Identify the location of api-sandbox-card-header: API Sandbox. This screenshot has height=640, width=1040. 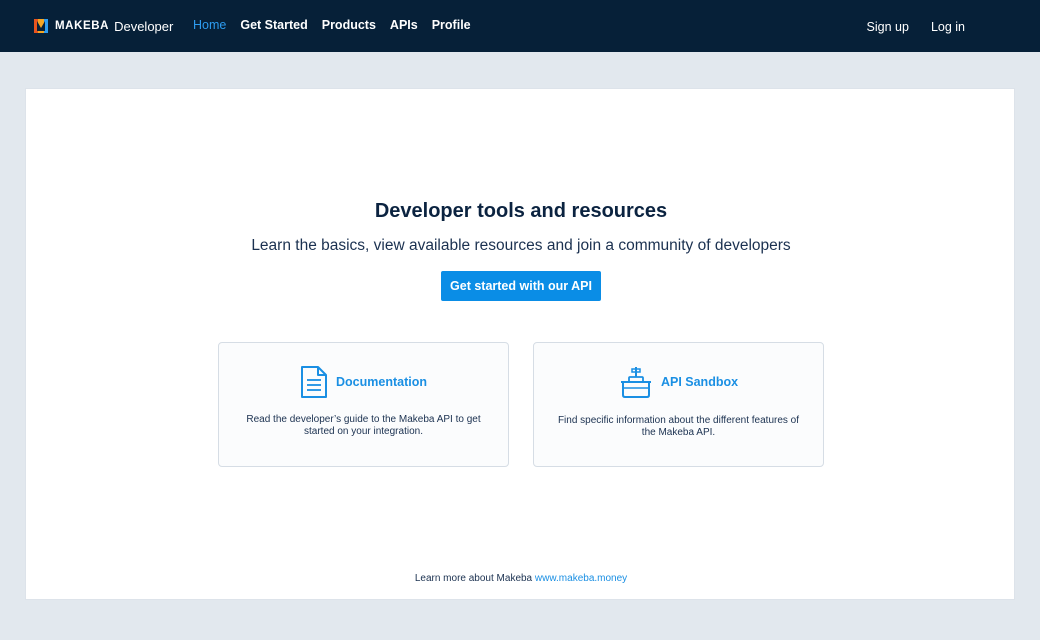
(678, 382).